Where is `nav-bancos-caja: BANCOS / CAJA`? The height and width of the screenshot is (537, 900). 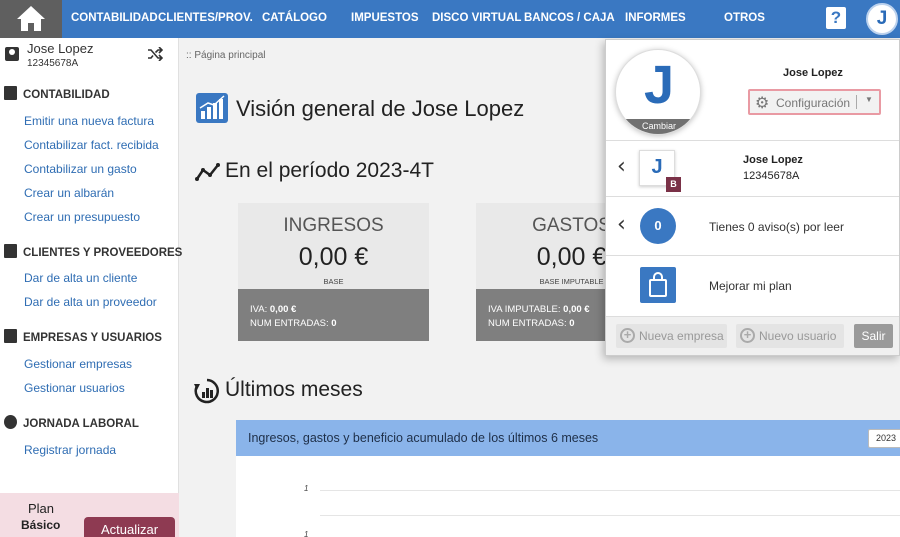 nav-bancos-caja: BANCOS / CAJA is located at coordinates (569, 19).